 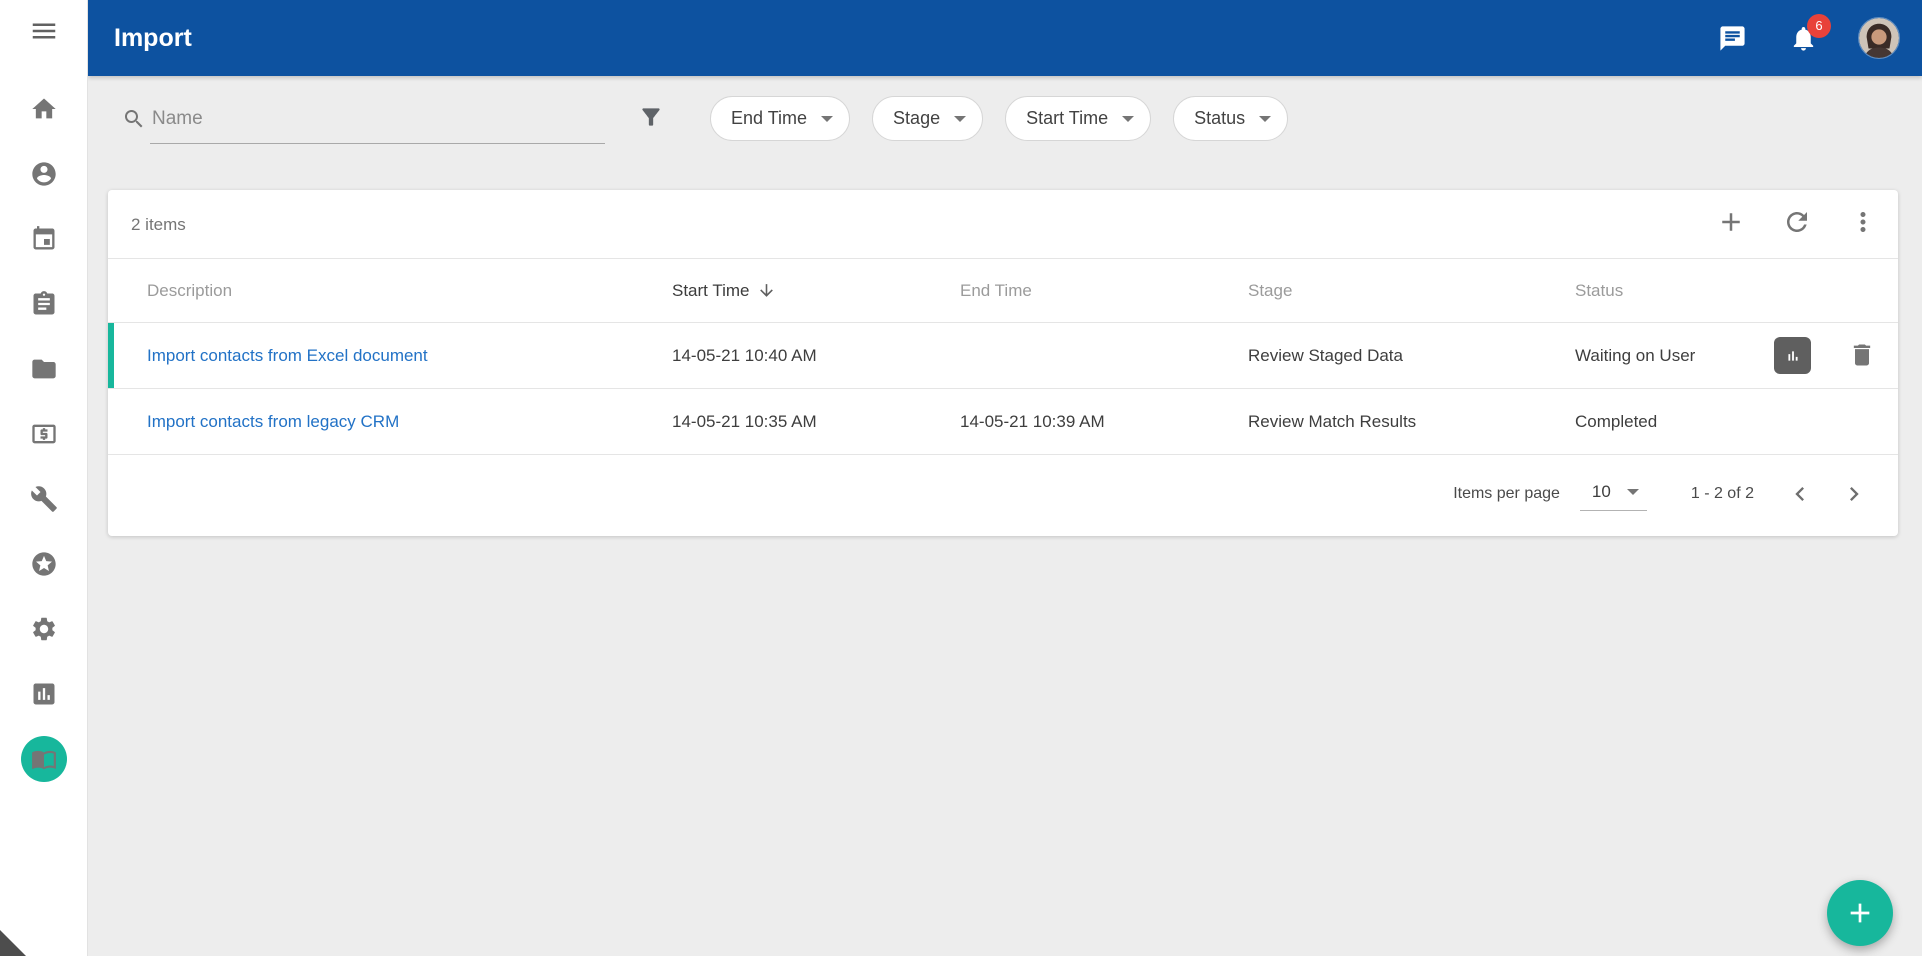 What do you see at coordinates (134, 119) in the screenshot?
I see `search-icon` at bounding box center [134, 119].